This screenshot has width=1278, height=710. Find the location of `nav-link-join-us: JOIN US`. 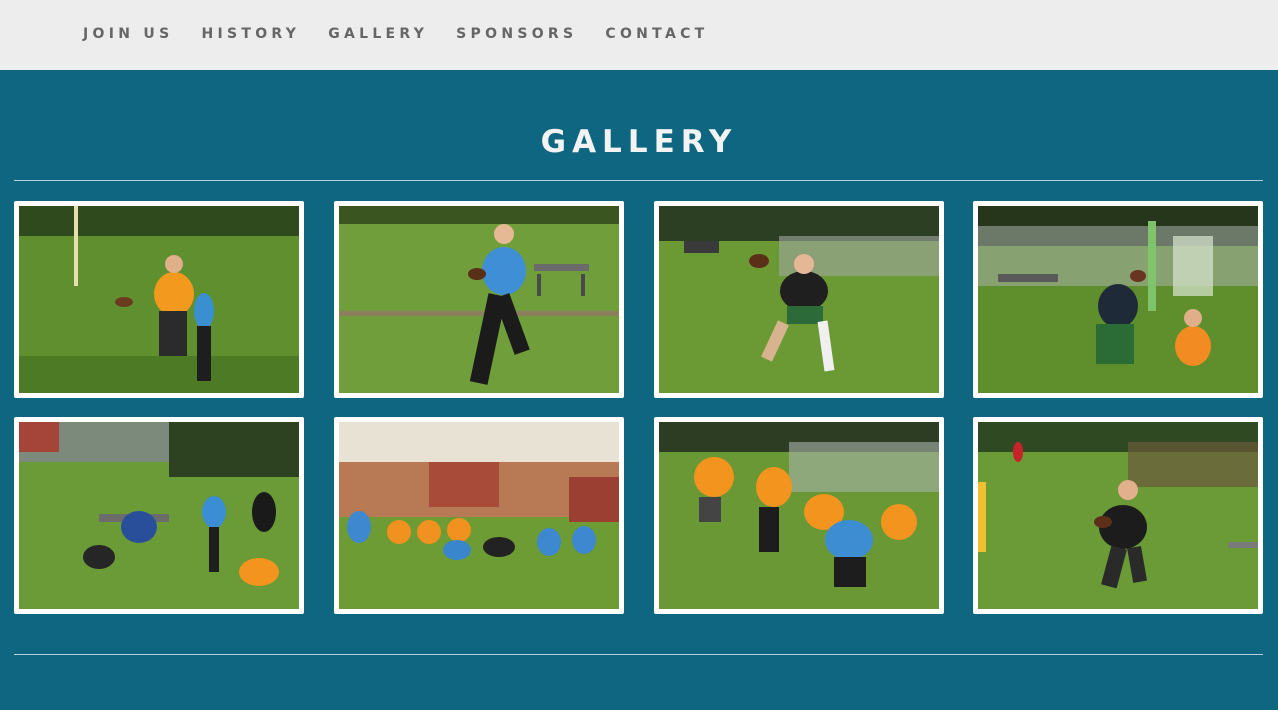

nav-link-join-us: JOIN US is located at coordinates (128, 34).